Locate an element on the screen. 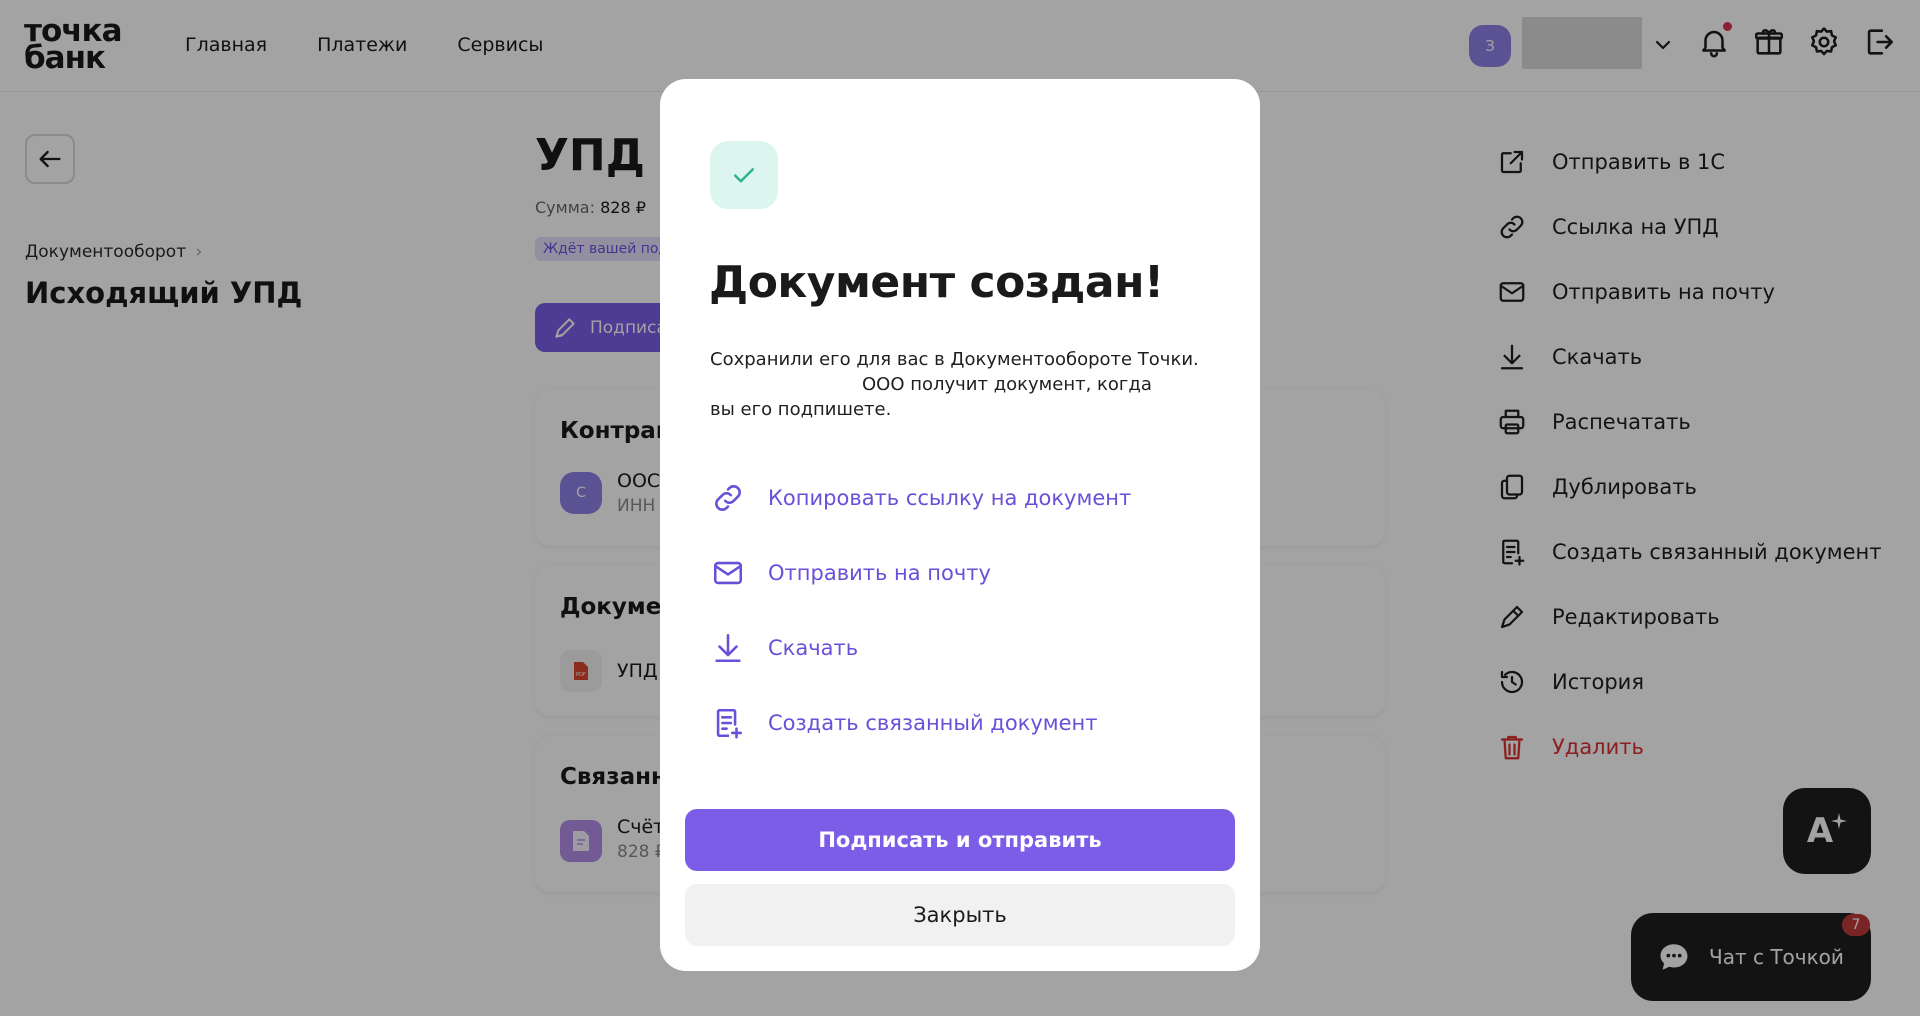 The width and height of the screenshot is (1920, 1016). check-icon is located at coordinates (744, 175).